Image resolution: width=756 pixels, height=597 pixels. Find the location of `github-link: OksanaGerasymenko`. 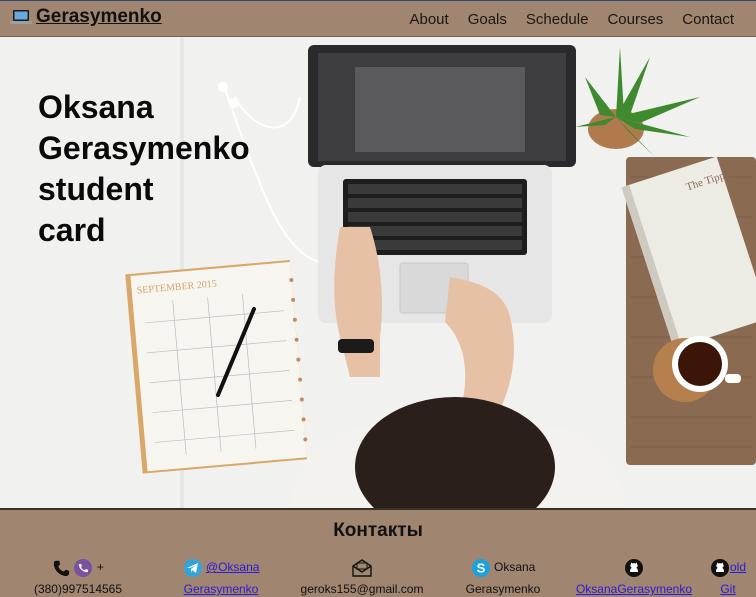

github-link: OksanaGerasymenko is located at coordinates (634, 589).